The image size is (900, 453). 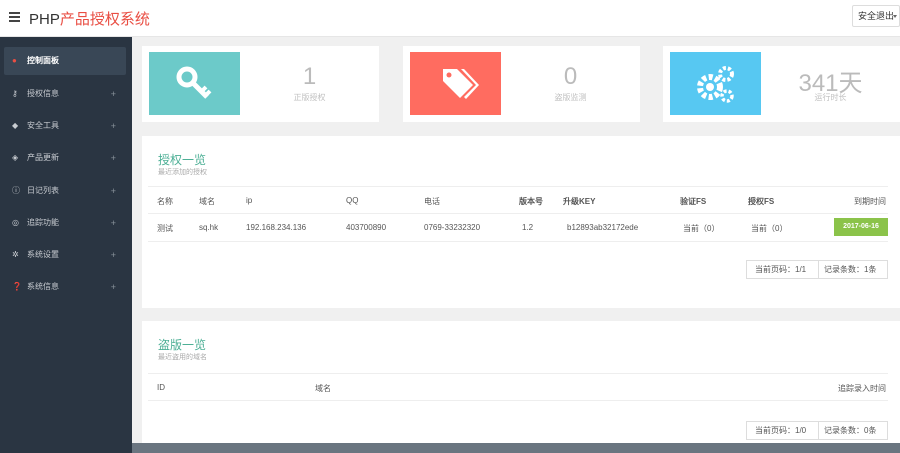 I want to click on cell-verify-fs: 当前（0）, so click(x=701, y=228).